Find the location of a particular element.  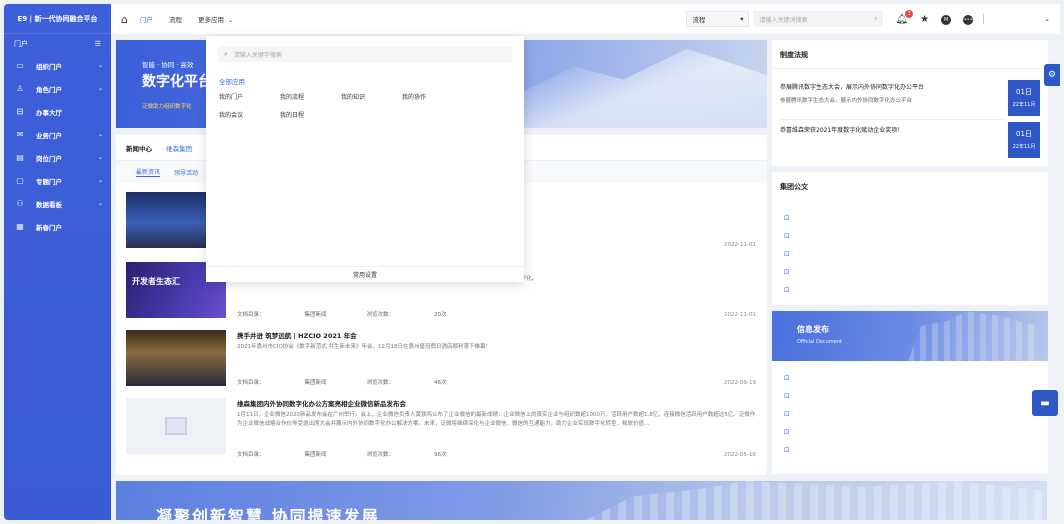

app-link-my-process: 我的流程 is located at coordinates (310, 101).